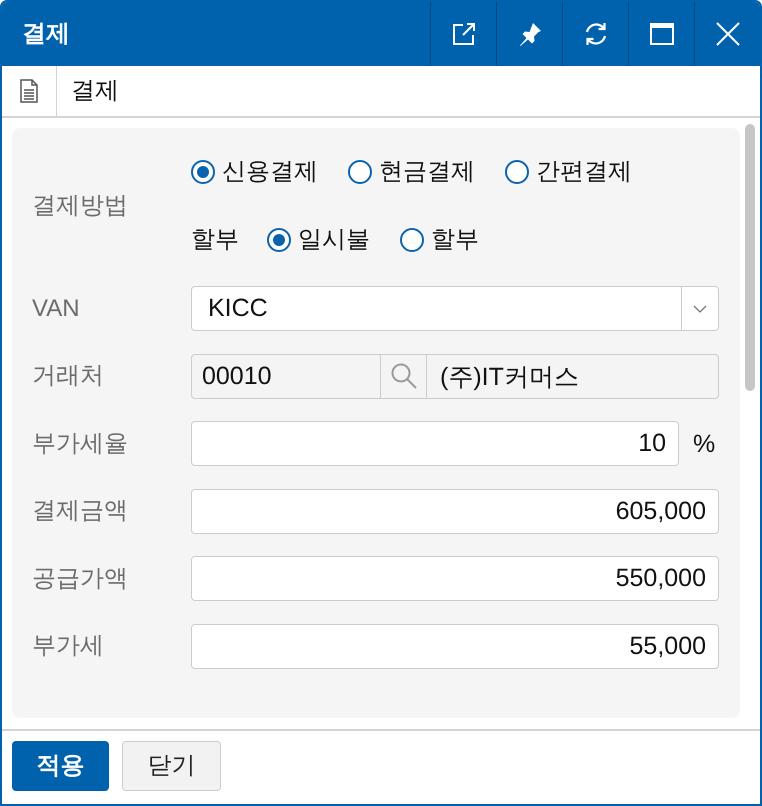 The image size is (762, 806). What do you see at coordinates (427, 172) in the screenshot?
I see `radio-label: 현금결제` at bounding box center [427, 172].